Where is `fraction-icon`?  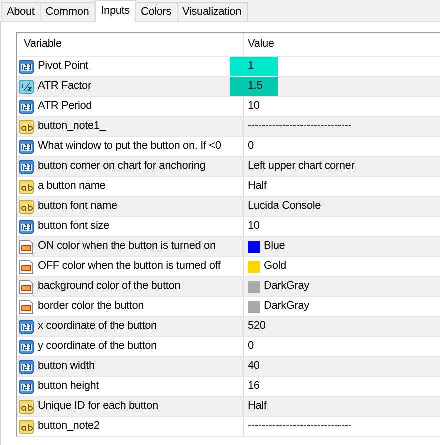
fraction-icon is located at coordinates (27, 86).